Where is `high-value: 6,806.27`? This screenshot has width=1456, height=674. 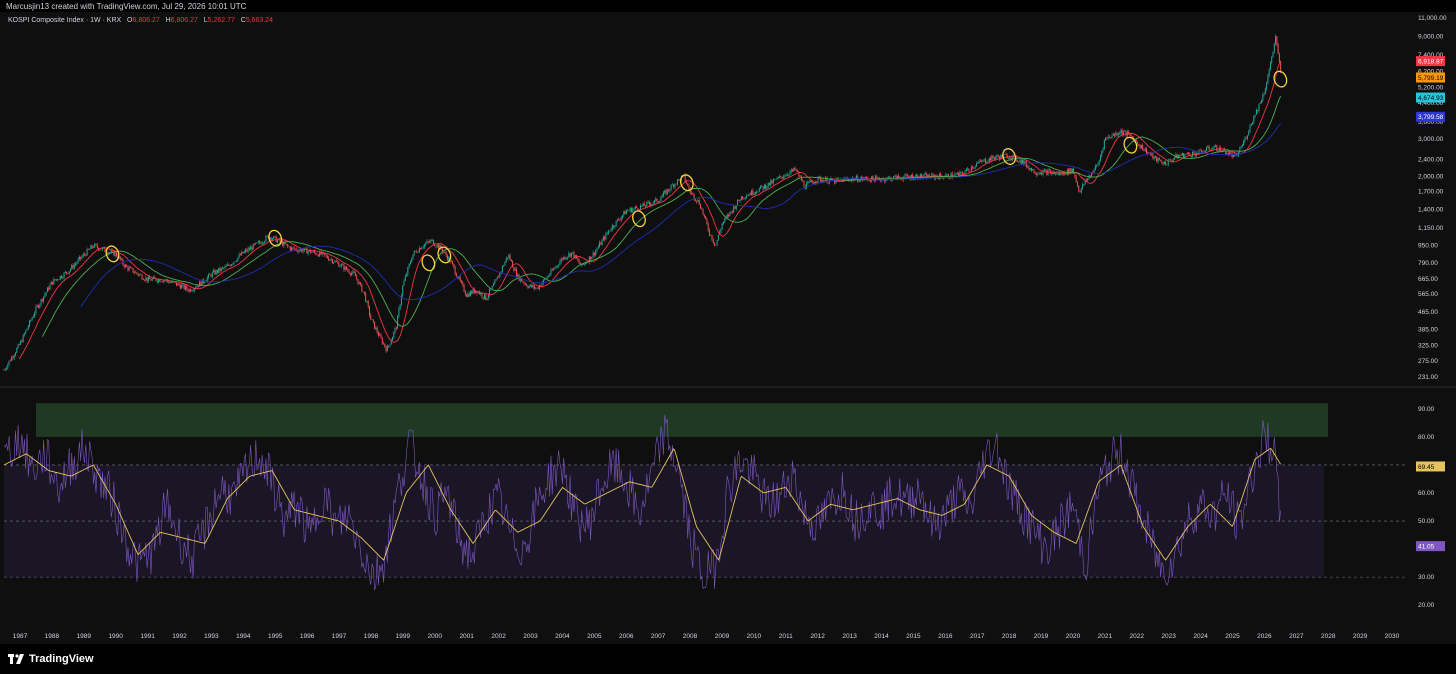 high-value: 6,806.27 is located at coordinates (184, 20).